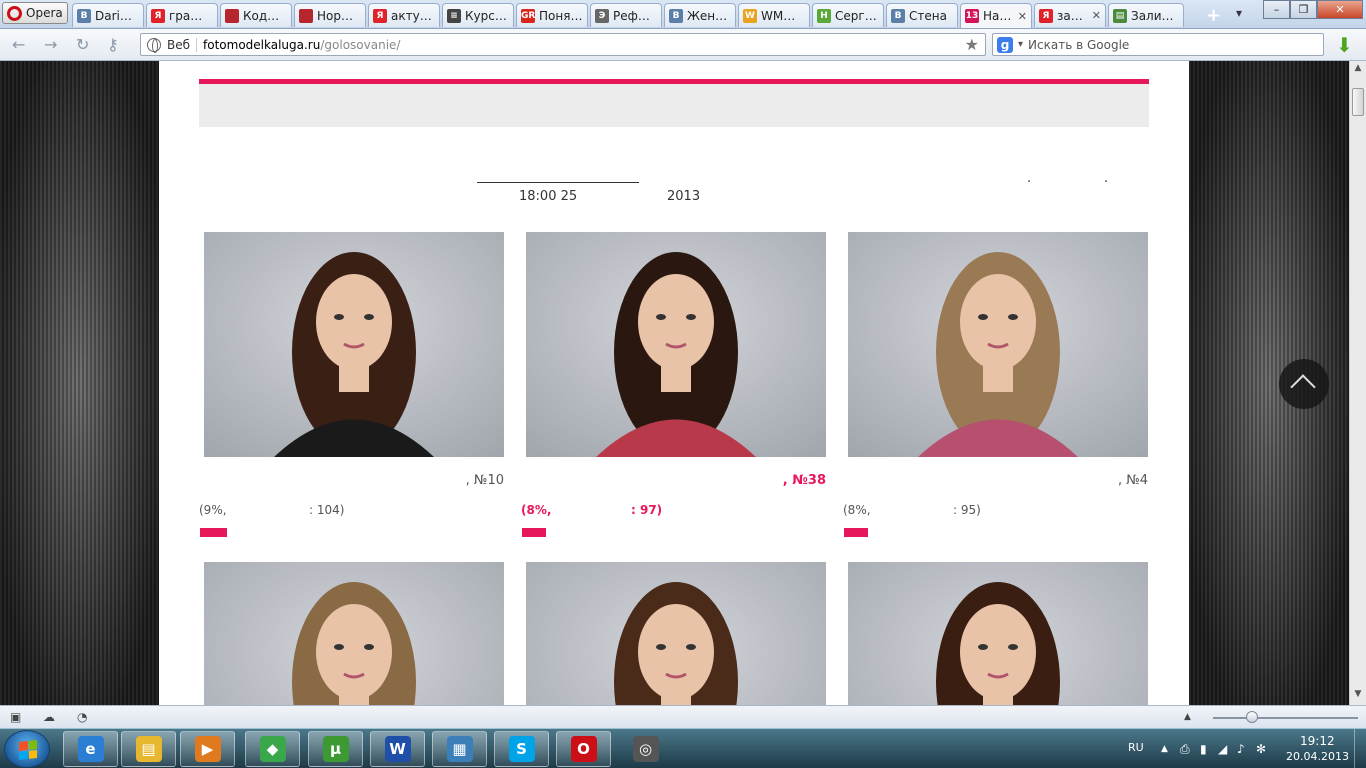 This screenshot has height=768, width=1366. What do you see at coordinates (82, 44) in the screenshot?
I see `reload-button: ↻` at bounding box center [82, 44].